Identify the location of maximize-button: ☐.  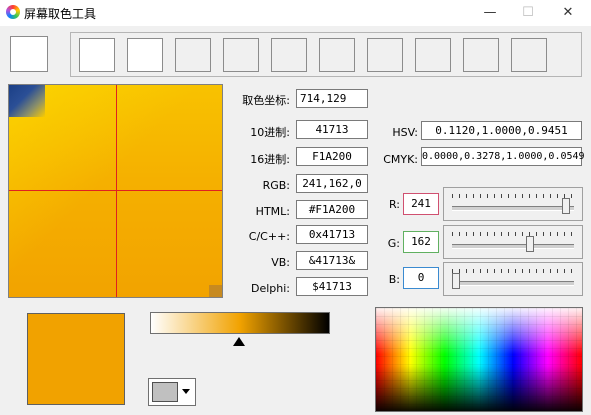
(528, 13).